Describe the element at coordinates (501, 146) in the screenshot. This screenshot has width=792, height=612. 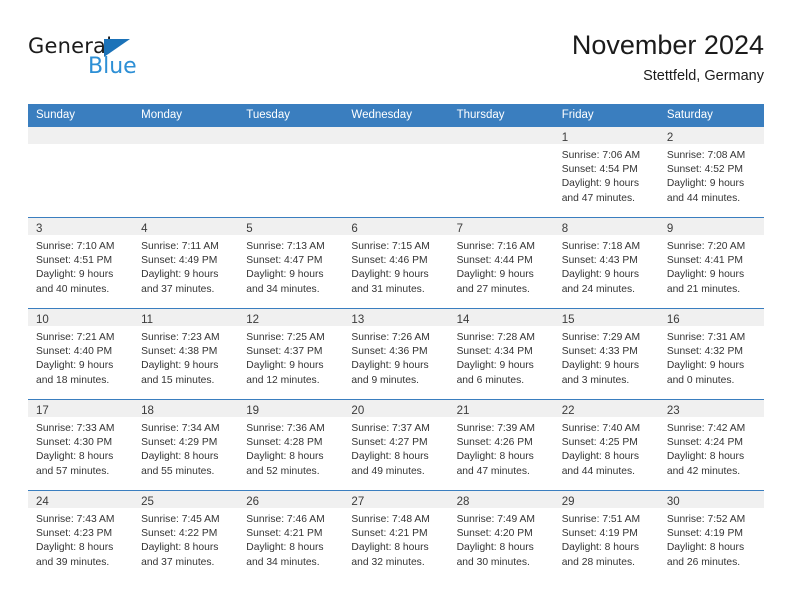
I see `day-details` at that location.